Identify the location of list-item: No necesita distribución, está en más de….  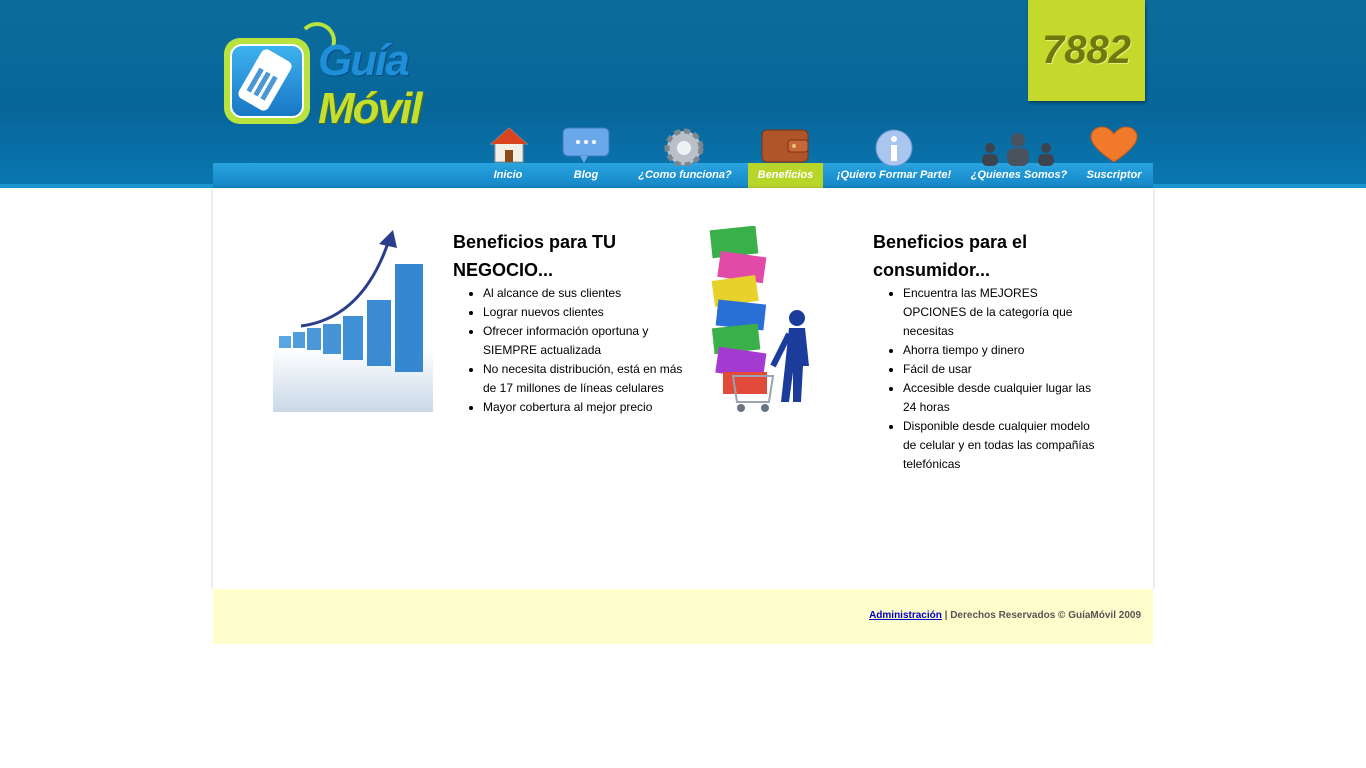
(583, 379).